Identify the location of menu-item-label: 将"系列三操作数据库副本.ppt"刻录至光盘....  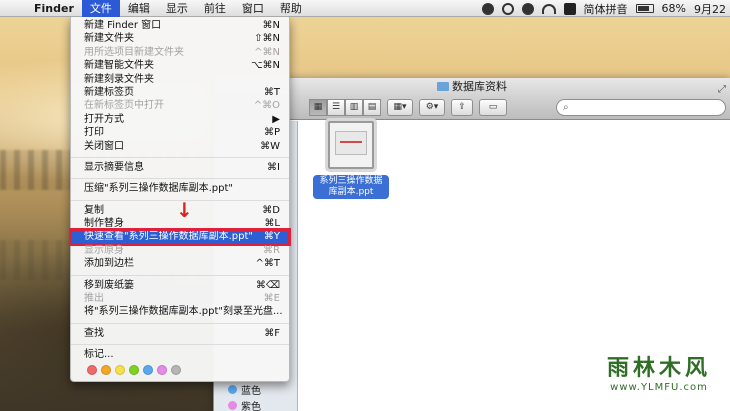
(183, 312).